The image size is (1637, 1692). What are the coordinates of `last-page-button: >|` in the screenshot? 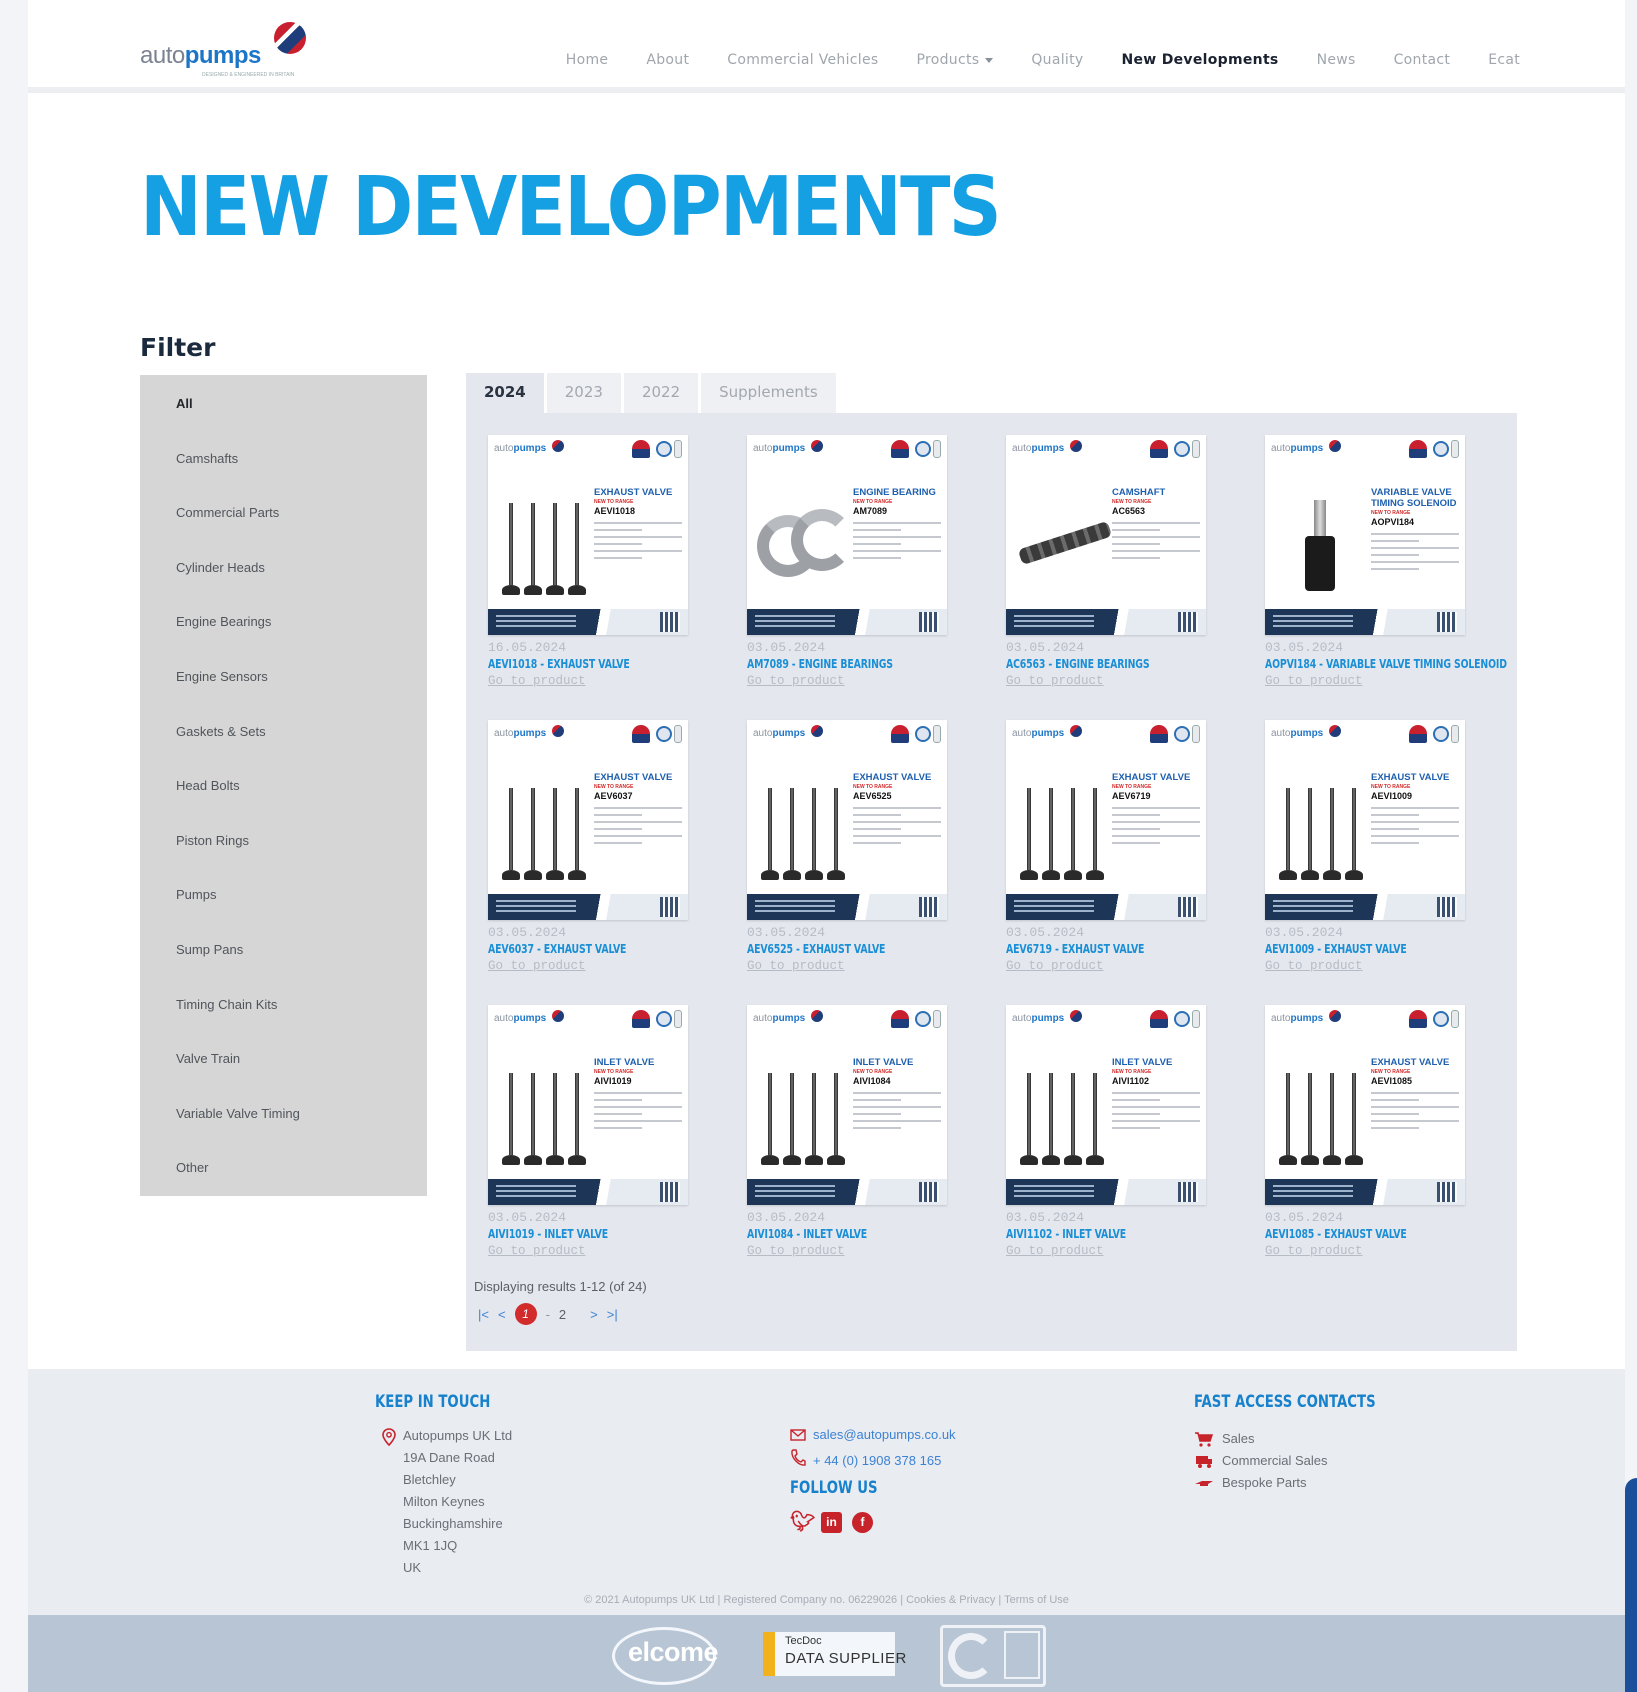 It's located at (612, 1314).